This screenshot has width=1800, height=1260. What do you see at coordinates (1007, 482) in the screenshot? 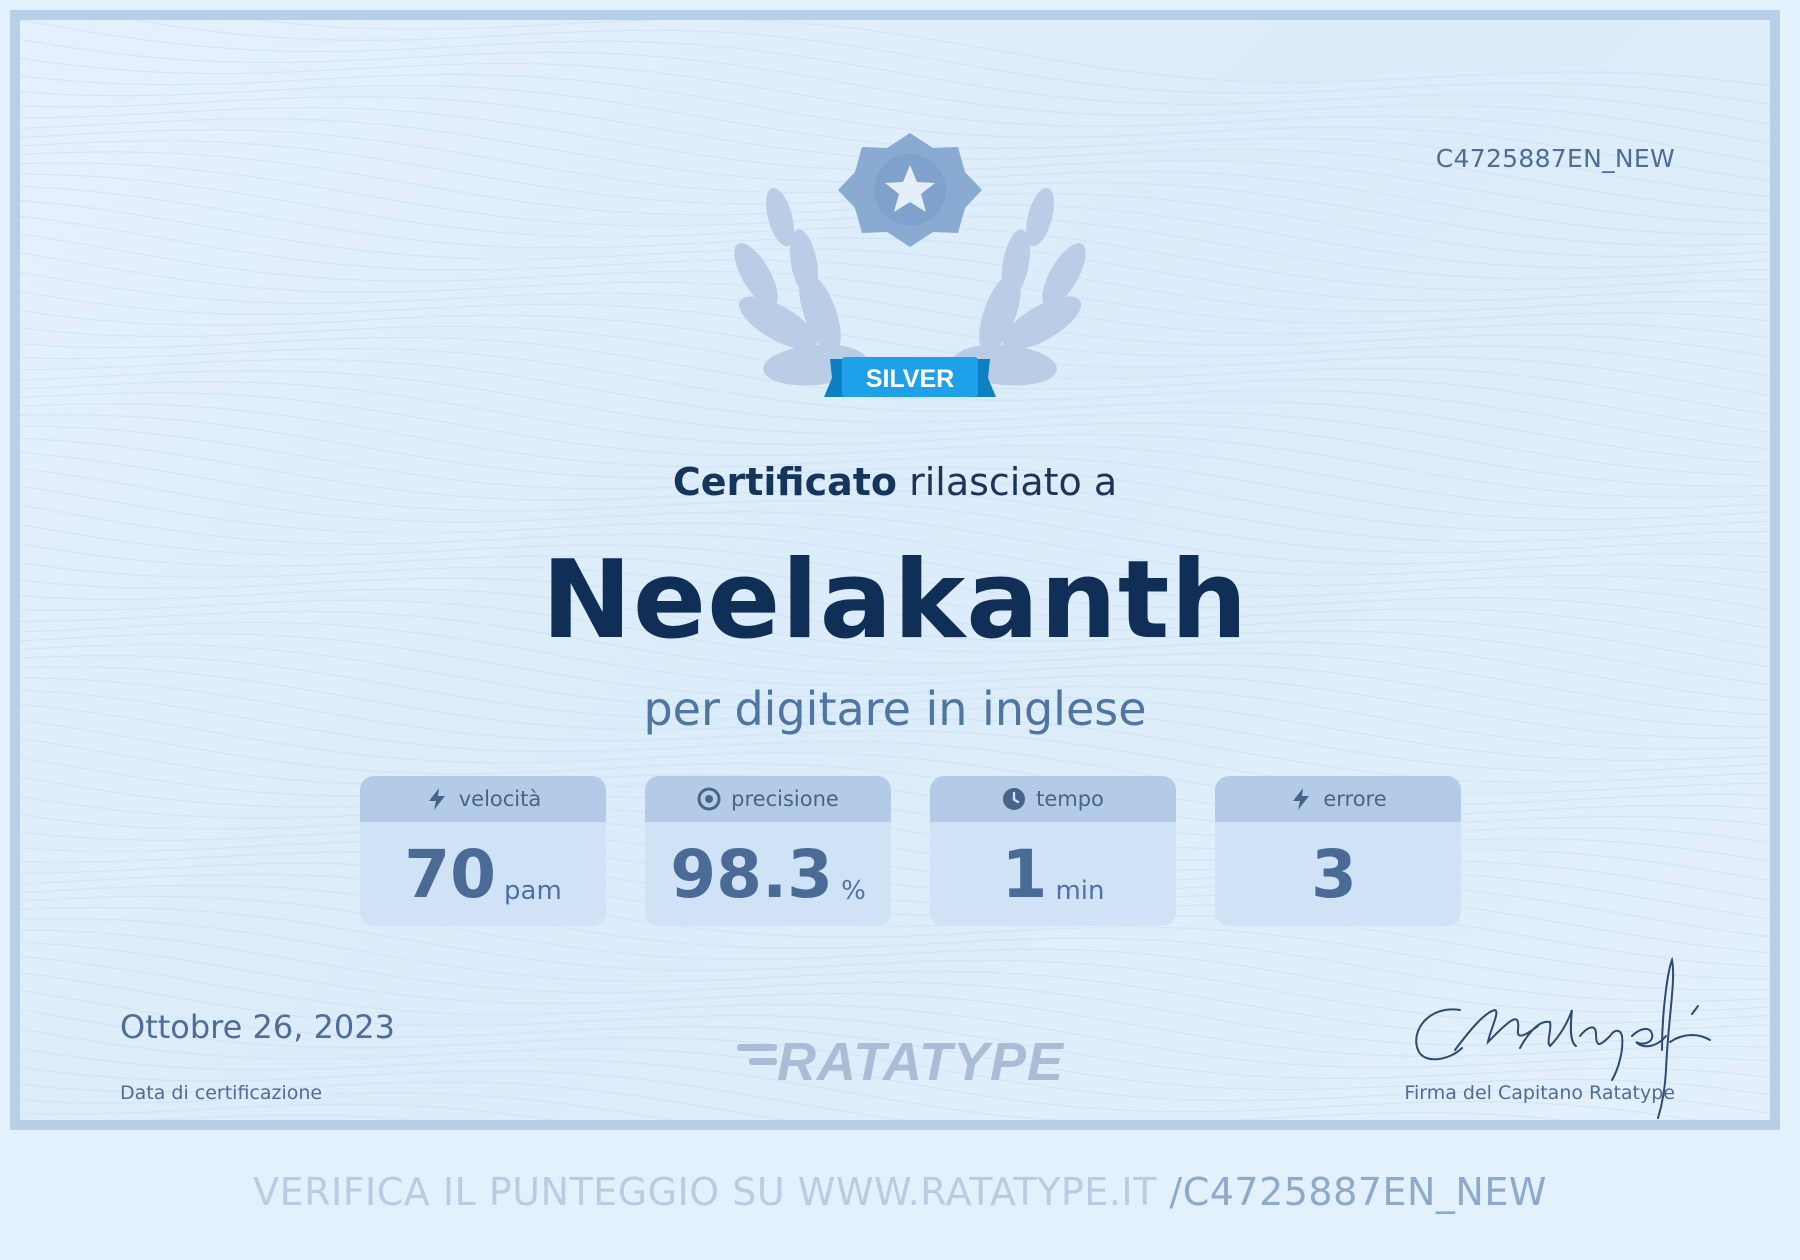
I see `issued-rest: rilasciato a` at bounding box center [1007, 482].